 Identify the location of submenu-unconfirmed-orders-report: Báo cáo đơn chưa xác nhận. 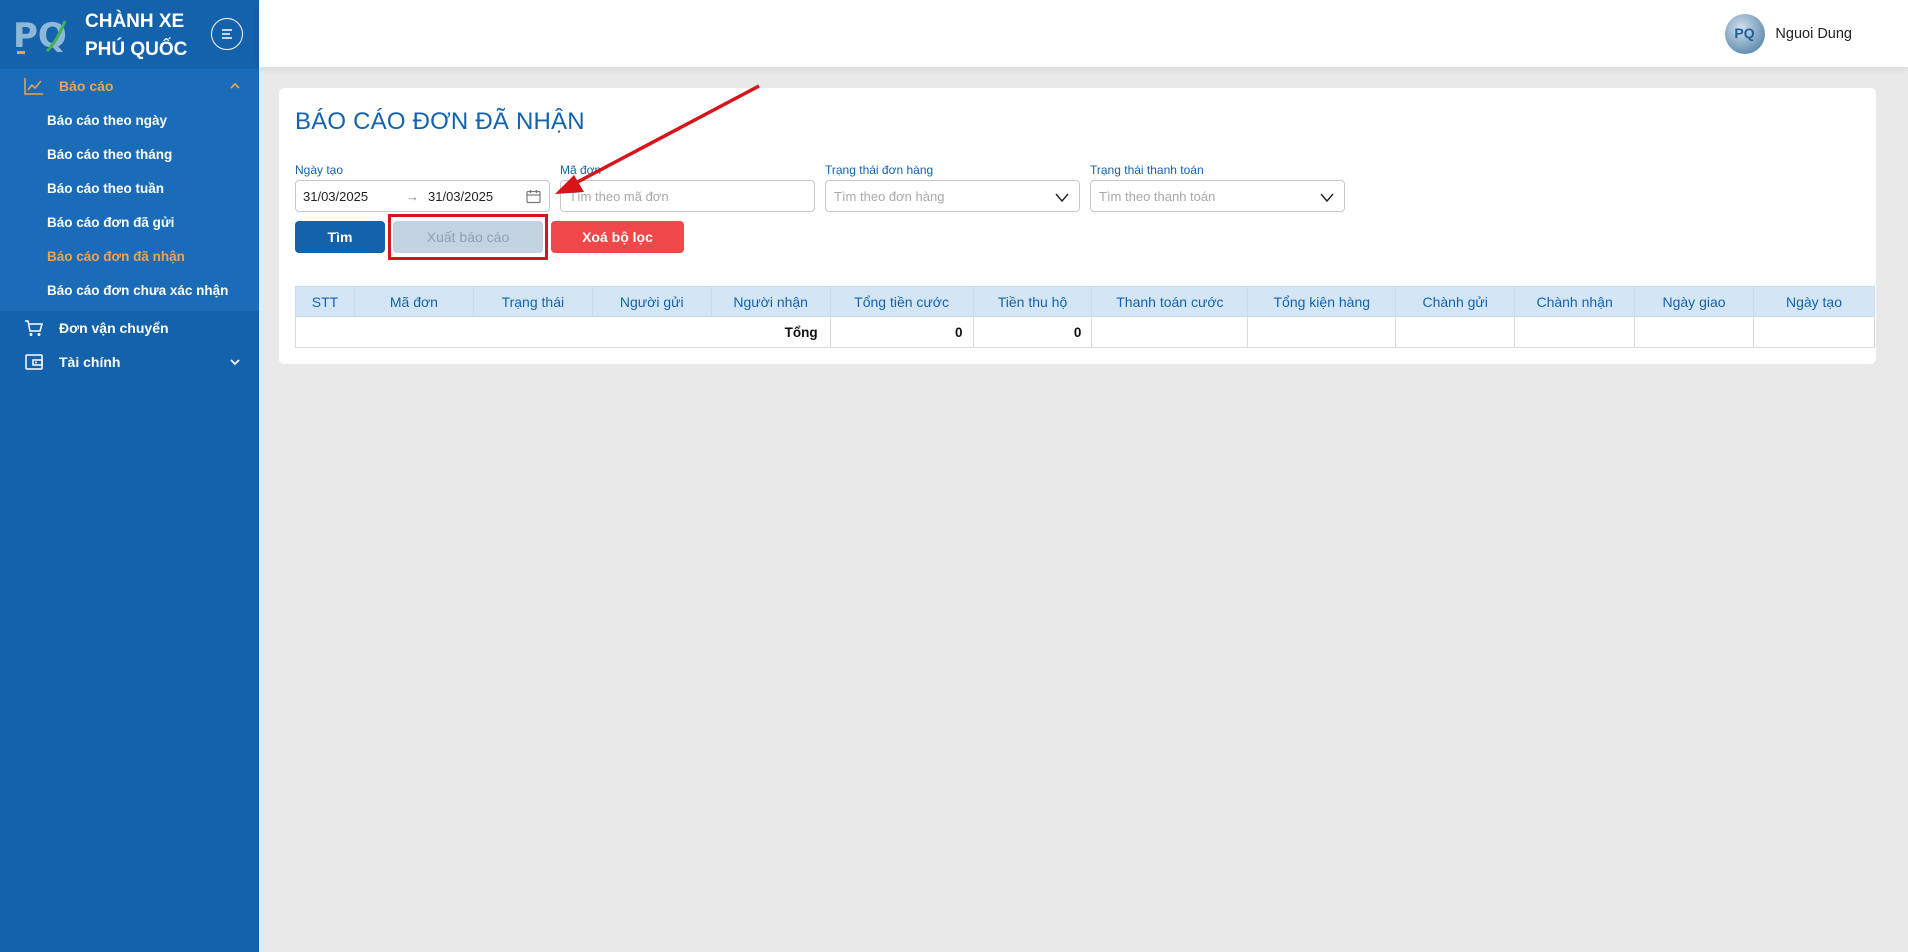
(129, 290).